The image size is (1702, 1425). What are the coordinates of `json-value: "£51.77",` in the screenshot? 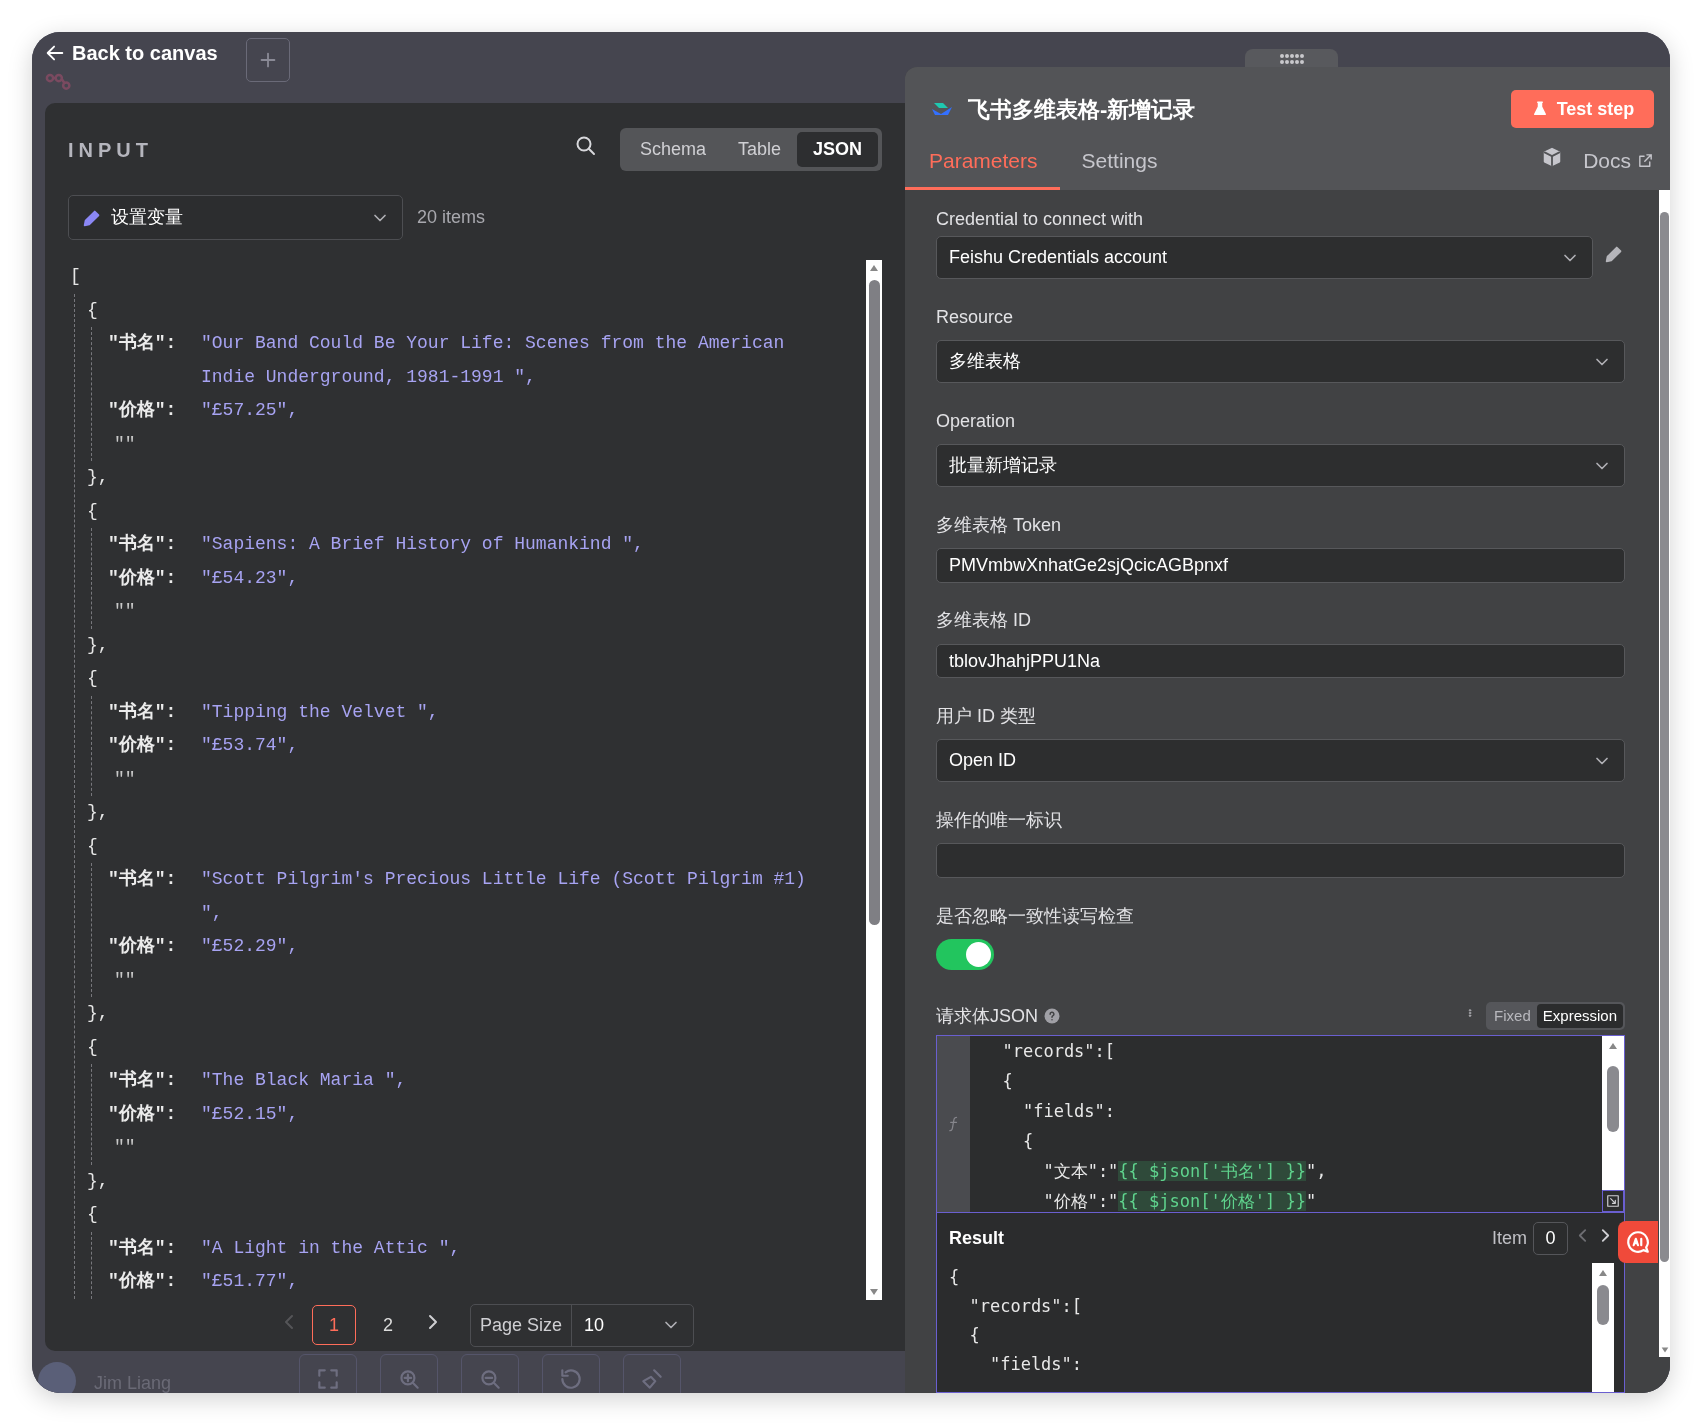 It's located at (250, 1281).